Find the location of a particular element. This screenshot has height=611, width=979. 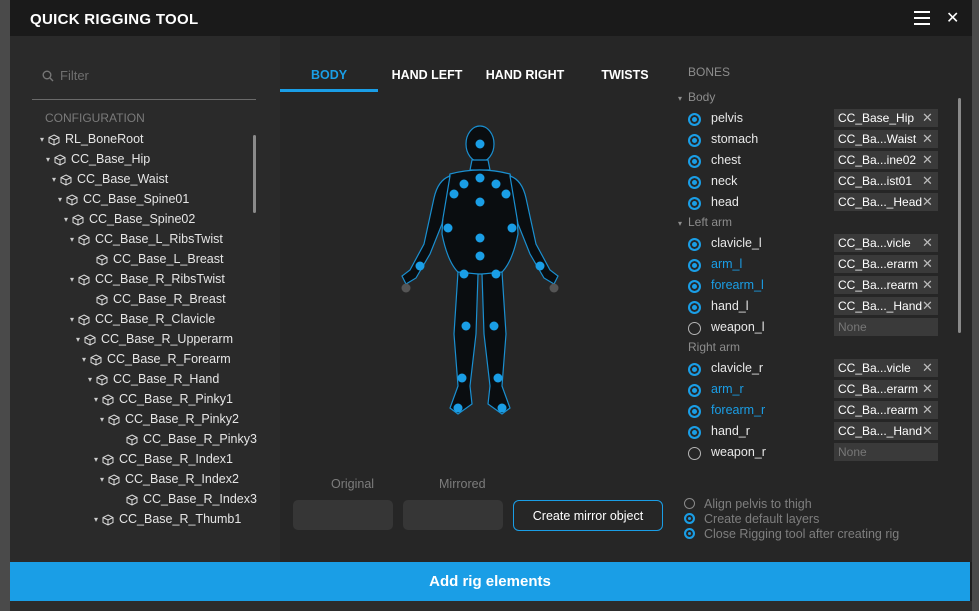

tree-item: ▾ CC_Base_R_Hand is located at coordinates (153, 382).